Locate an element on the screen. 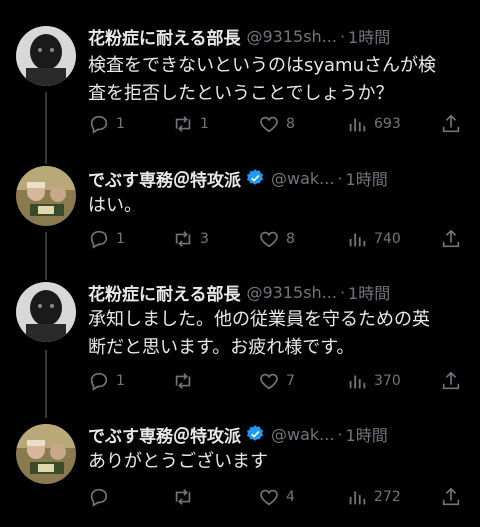 The height and width of the screenshot is (527, 480). view-count: 370 is located at coordinates (387, 381).